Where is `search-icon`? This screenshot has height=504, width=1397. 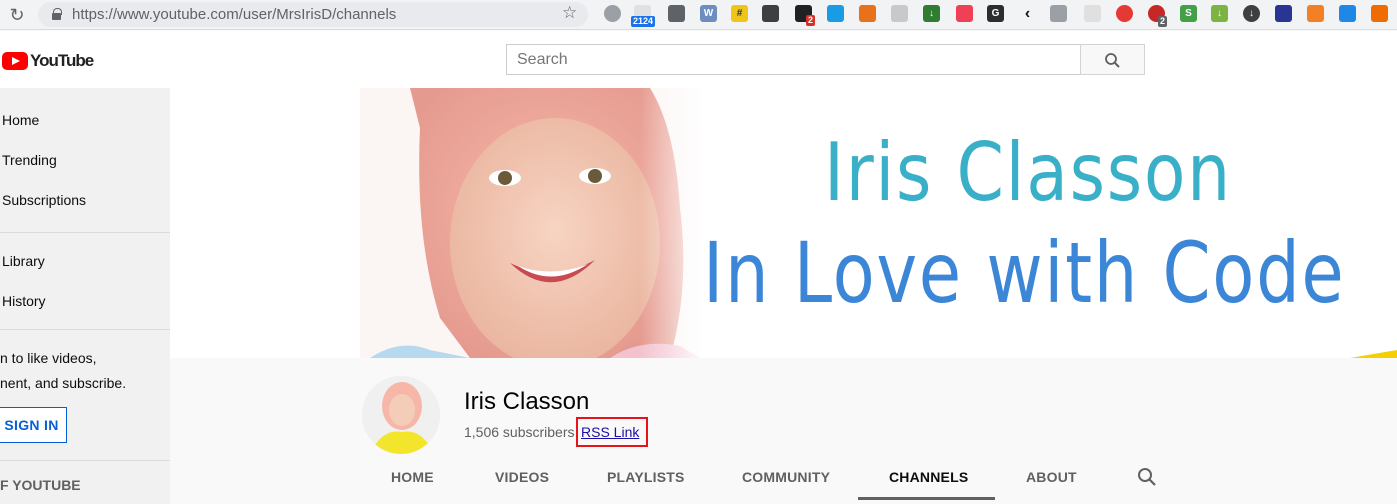
search-icon is located at coordinates (1112, 60).